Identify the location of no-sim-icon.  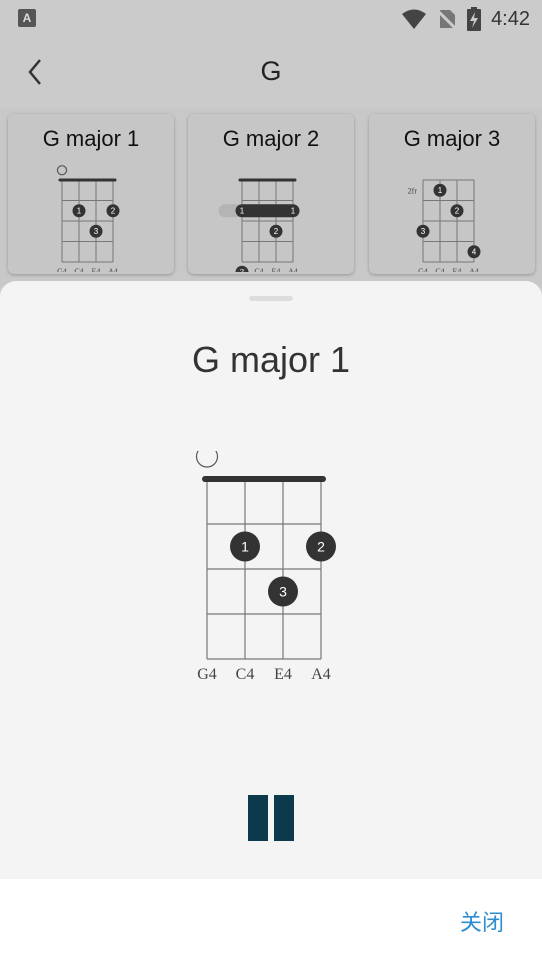
(447, 19).